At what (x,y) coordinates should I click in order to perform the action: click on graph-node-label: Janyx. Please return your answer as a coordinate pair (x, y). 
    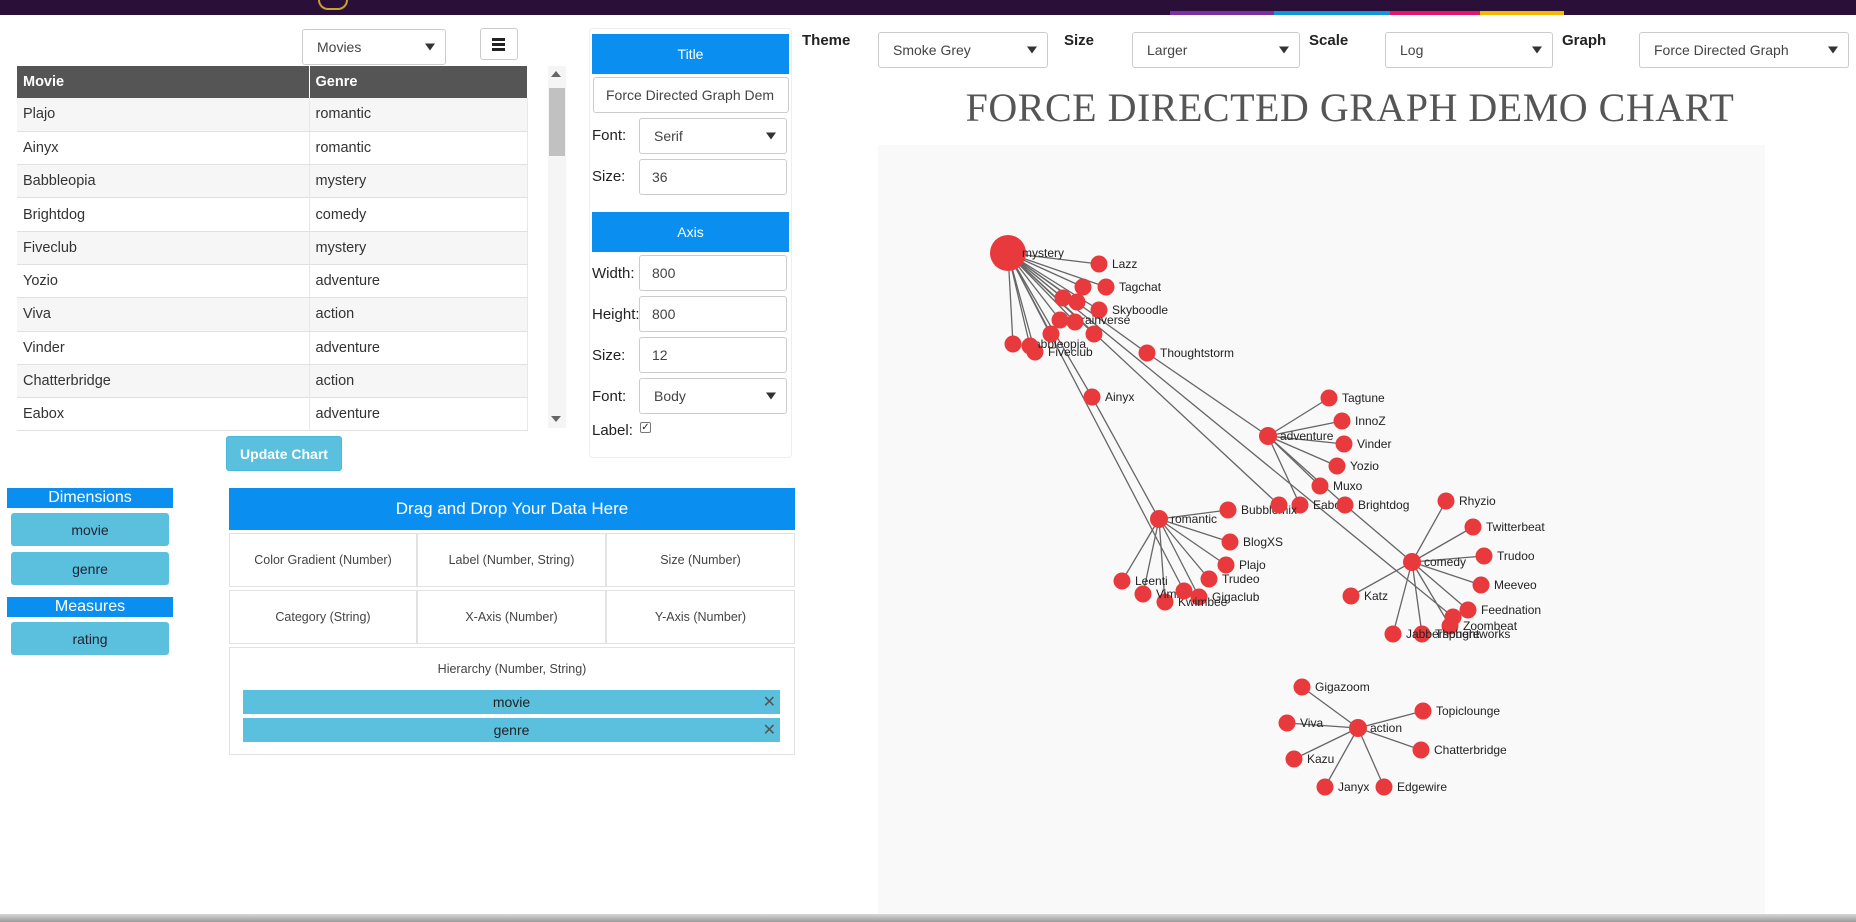
    Looking at the image, I should click on (1353, 787).